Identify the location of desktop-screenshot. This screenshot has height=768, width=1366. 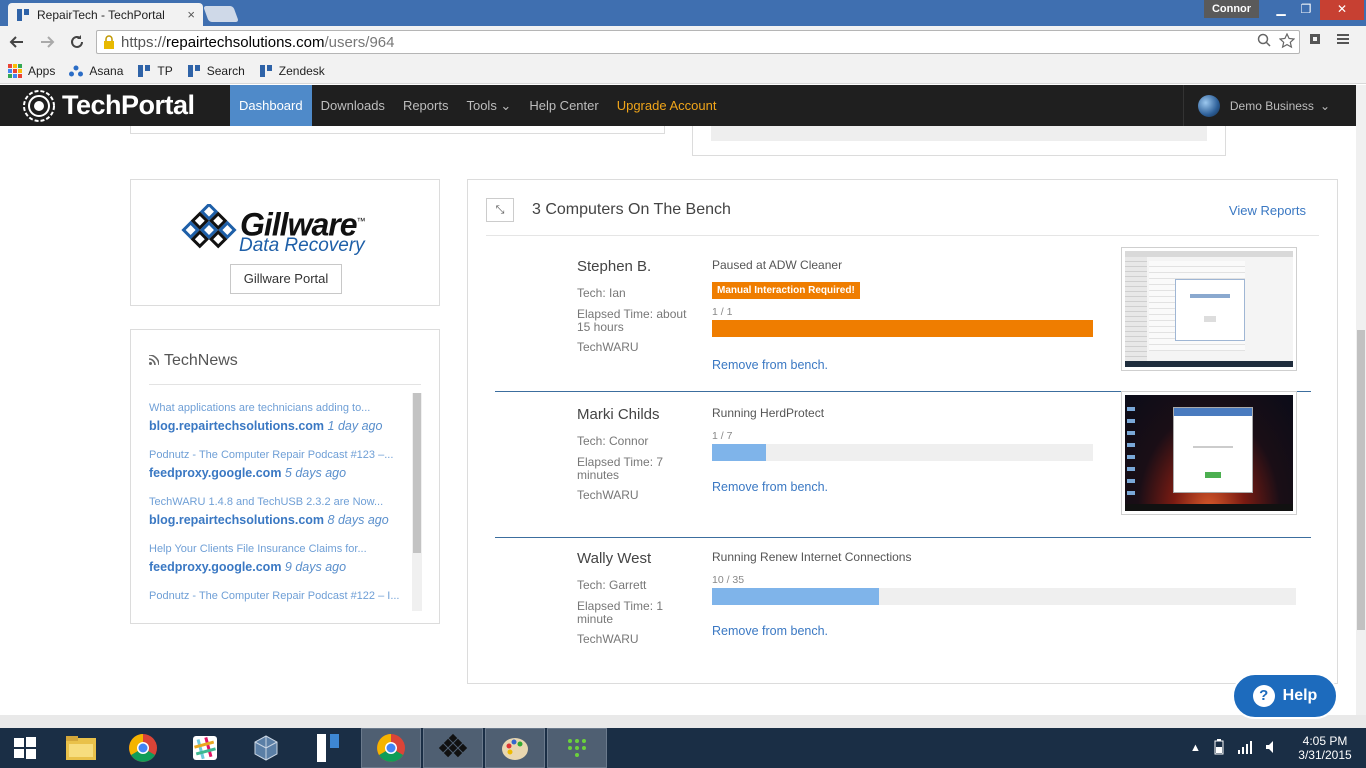
(1209, 309).